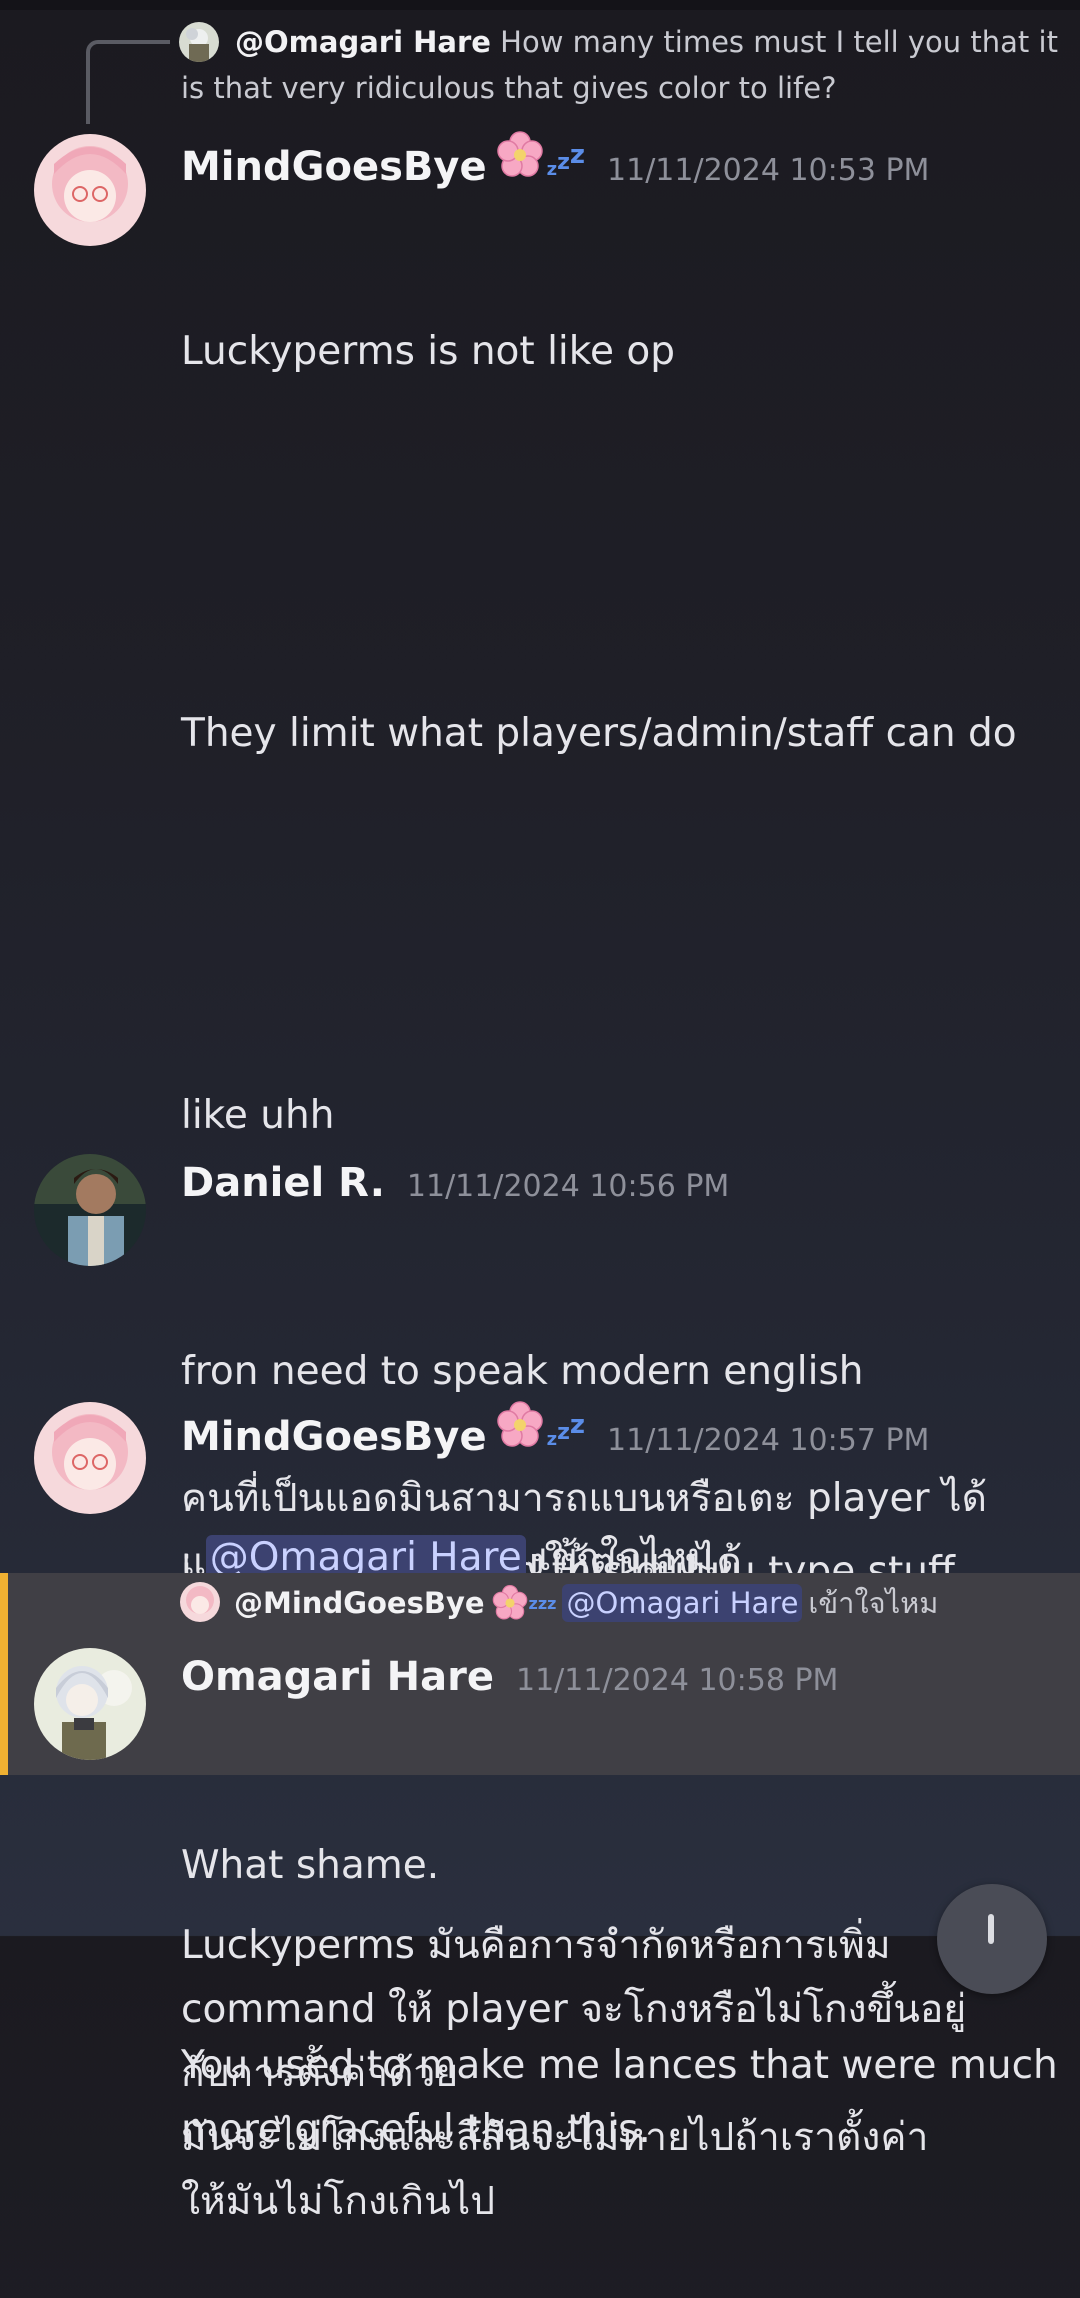 This screenshot has width=1080, height=2298. I want to click on reply-author: @Omagari Hare, so click(363, 42).